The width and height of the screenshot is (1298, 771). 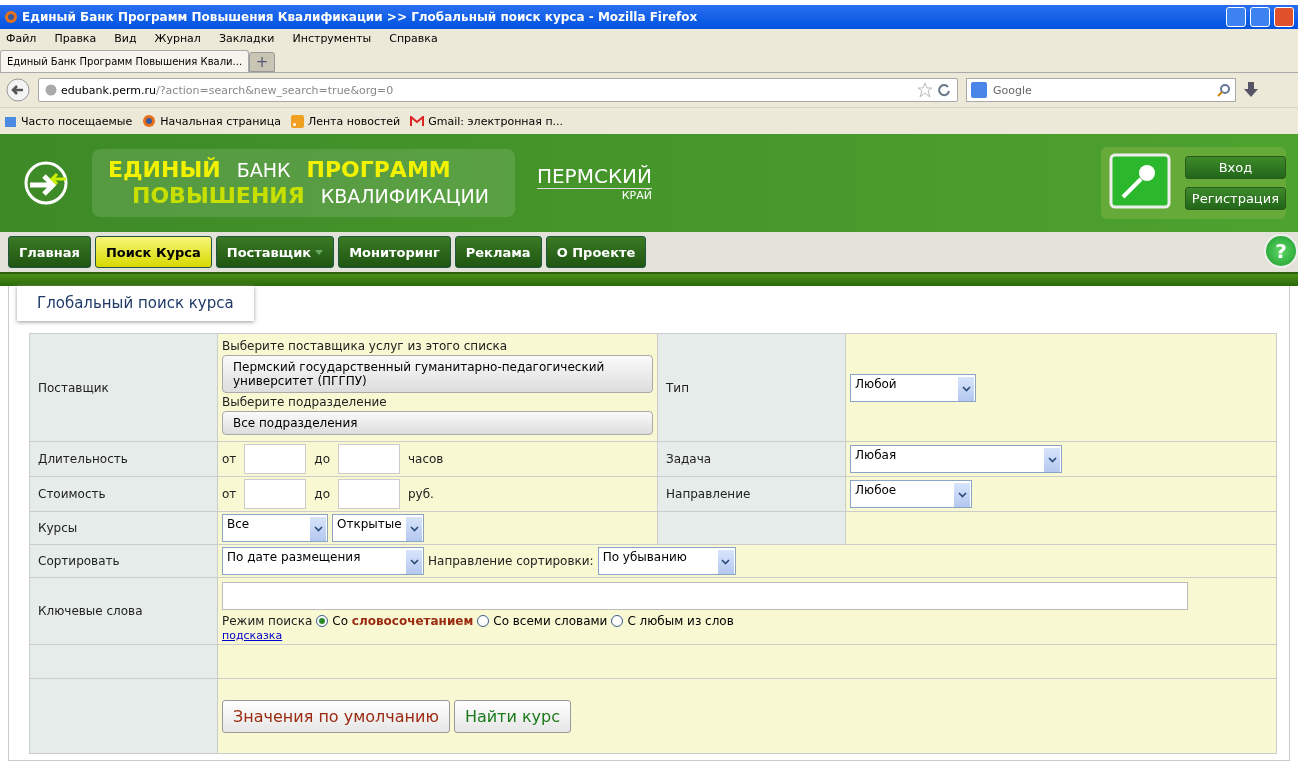 I want to click on restore-button, so click(x=1260, y=17).